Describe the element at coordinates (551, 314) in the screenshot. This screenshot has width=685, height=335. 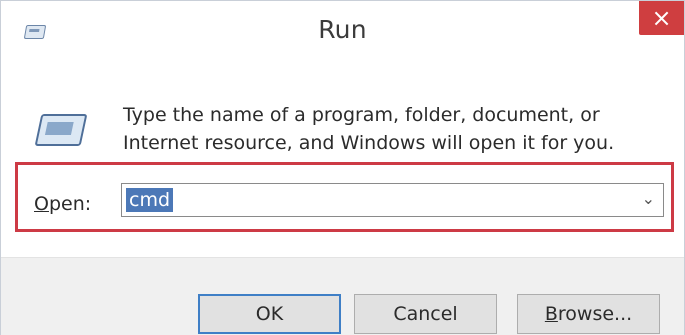
I see `browse-mnemonic: B` at that location.